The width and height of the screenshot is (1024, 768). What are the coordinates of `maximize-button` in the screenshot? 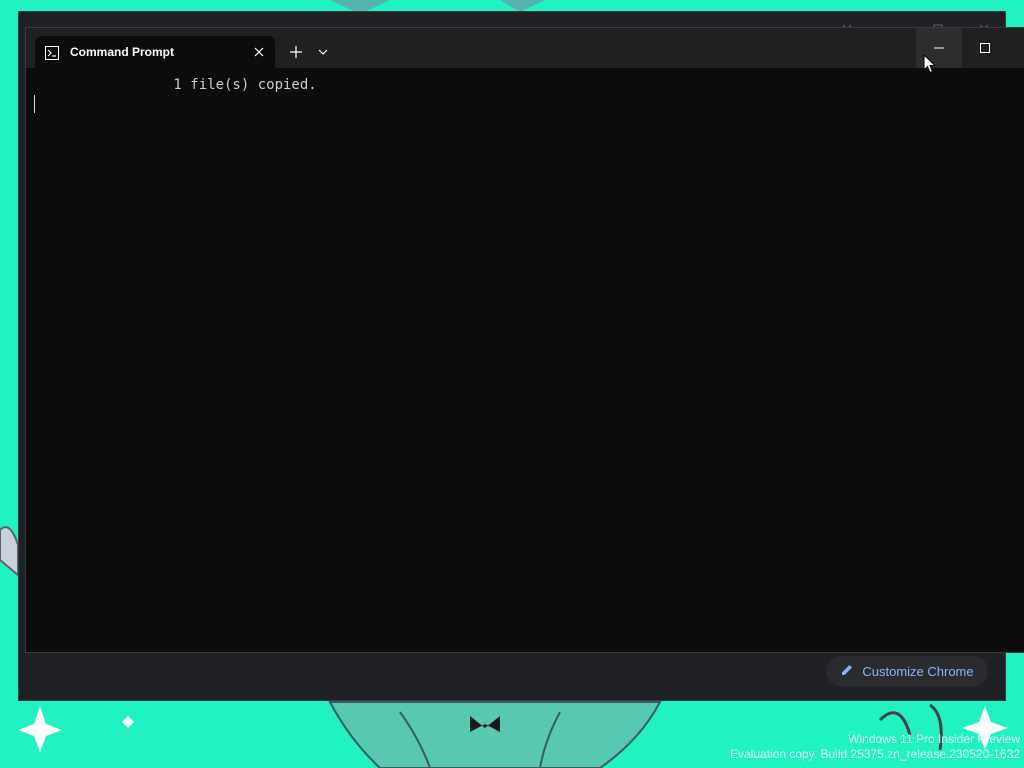 It's located at (985, 48).